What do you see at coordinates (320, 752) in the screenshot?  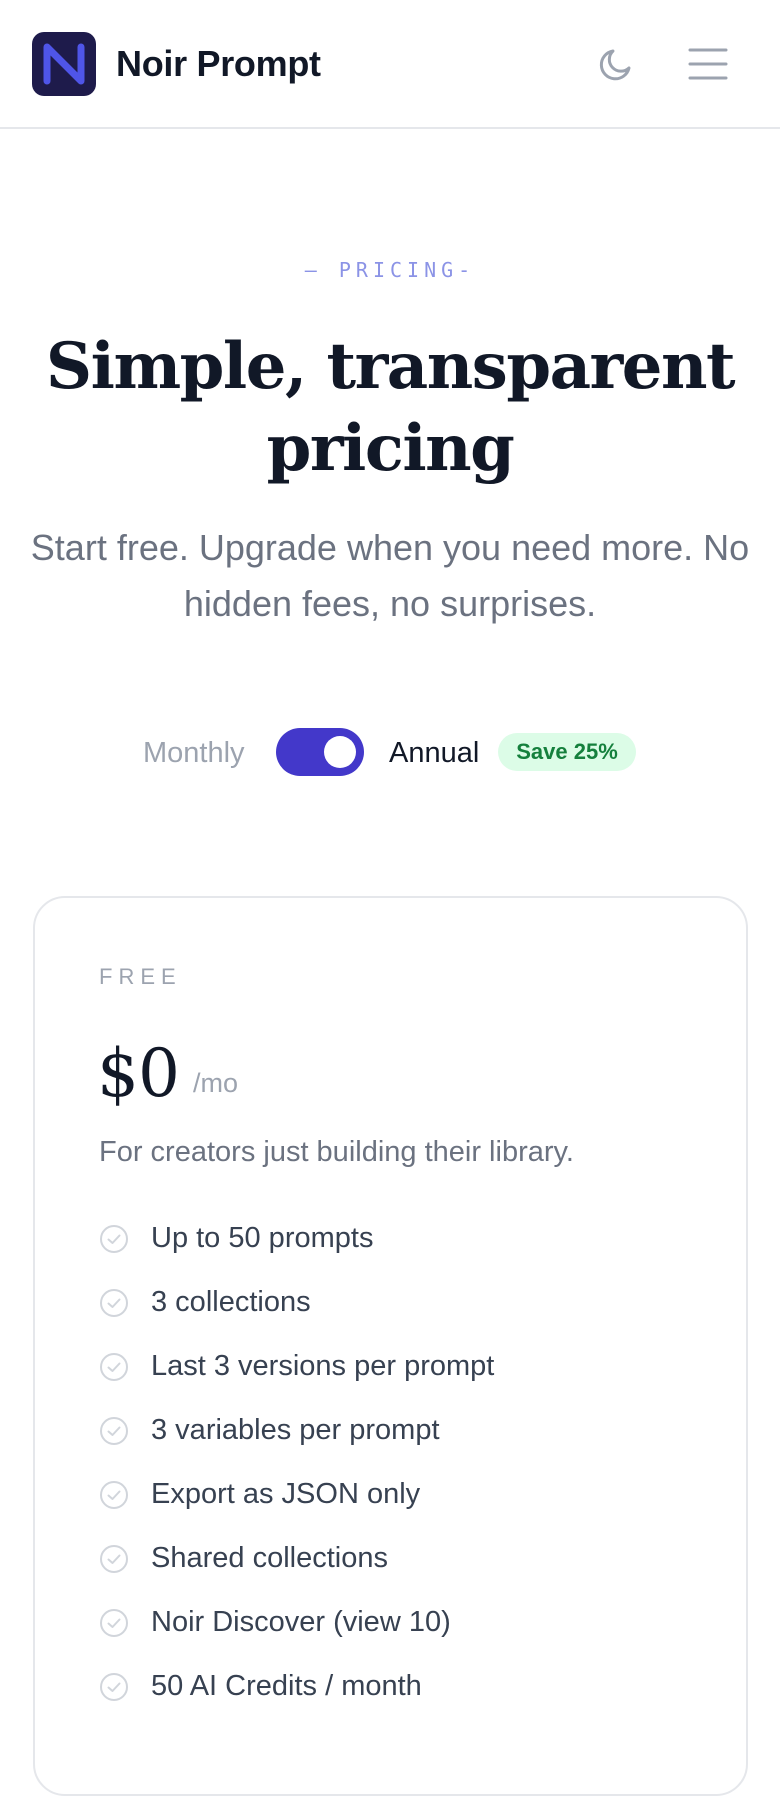 I see `billing-period-toggle` at bounding box center [320, 752].